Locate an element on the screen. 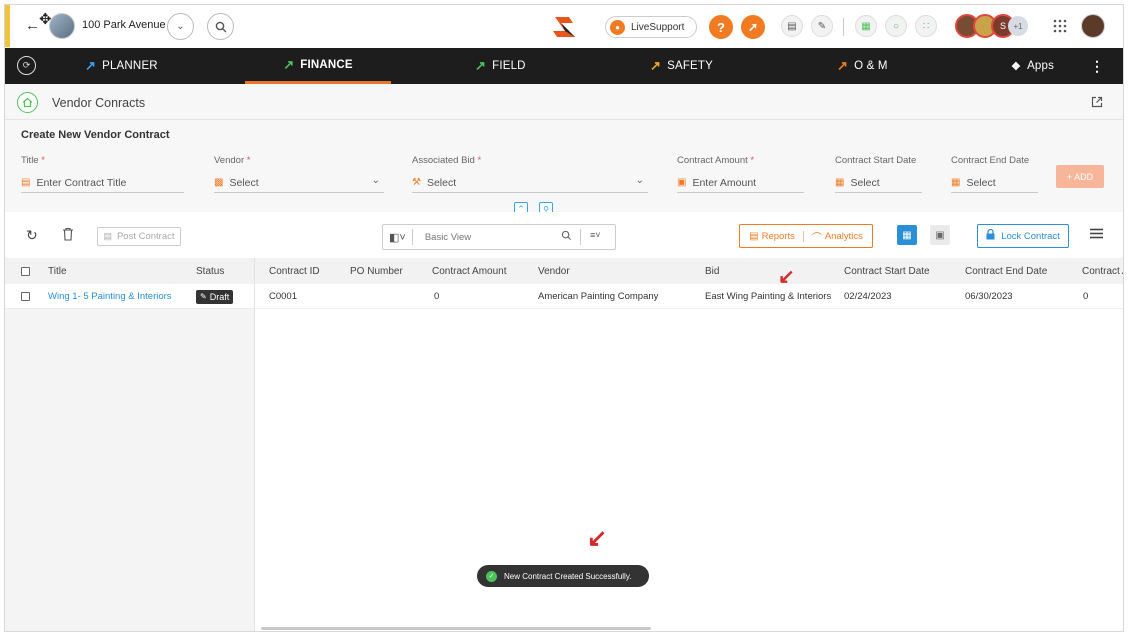  toast-message: New Contract Created Successfully. is located at coordinates (568, 576).